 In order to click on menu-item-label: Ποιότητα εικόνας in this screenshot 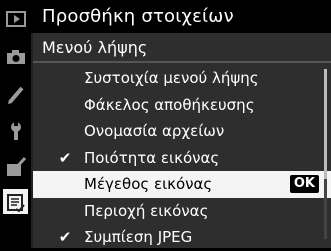, I will do `click(152, 157)`.